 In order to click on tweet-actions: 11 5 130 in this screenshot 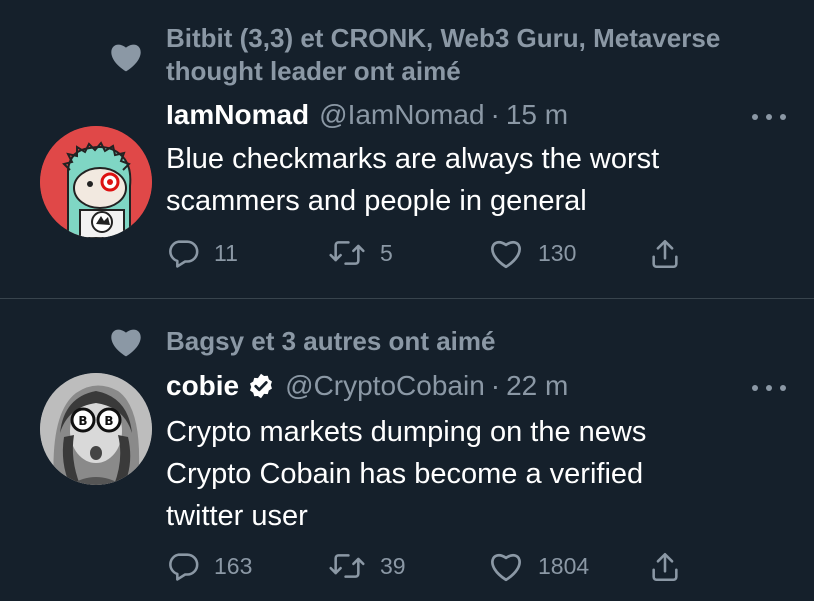, I will do `click(436, 256)`.